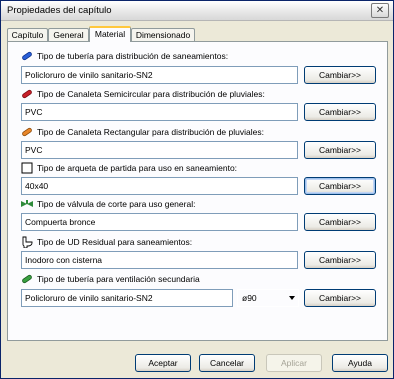 Image resolution: width=394 pixels, height=379 pixels. What do you see at coordinates (59, 10) in the screenshot?
I see `window-title: Propiedades del capítulo` at bounding box center [59, 10].